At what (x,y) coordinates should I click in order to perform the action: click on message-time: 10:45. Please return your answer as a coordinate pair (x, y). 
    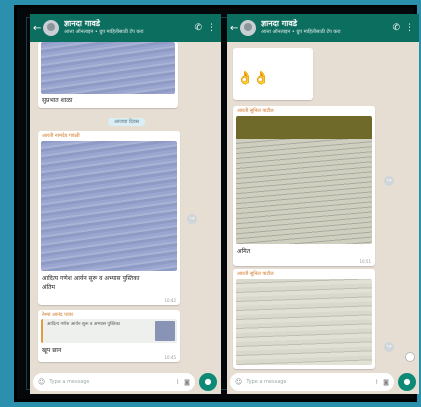
    Looking at the image, I should click on (170, 357).